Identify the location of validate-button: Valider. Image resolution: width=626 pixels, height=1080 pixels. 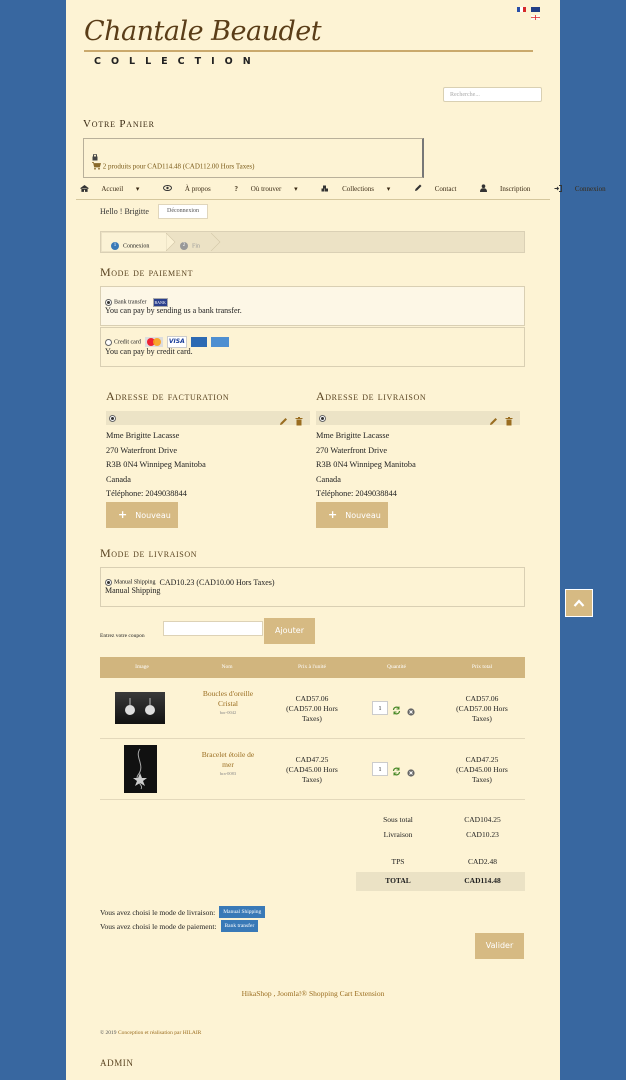
(499, 946).